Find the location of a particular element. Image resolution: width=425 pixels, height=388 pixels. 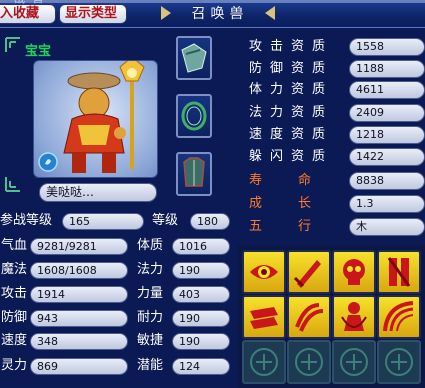

attr-label: 敏捷 is located at coordinates (150, 340).